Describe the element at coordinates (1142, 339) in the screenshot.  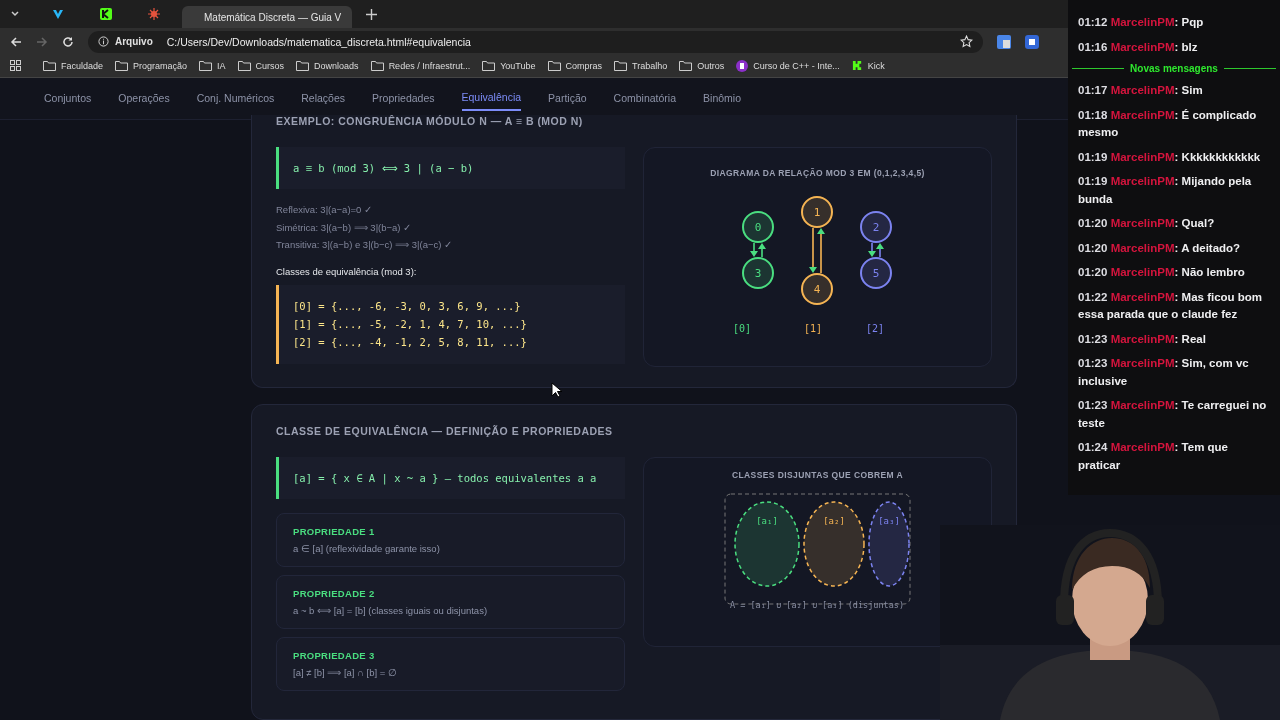
I see `chat-message: 01:23 MarcelinPM: Real` at that location.